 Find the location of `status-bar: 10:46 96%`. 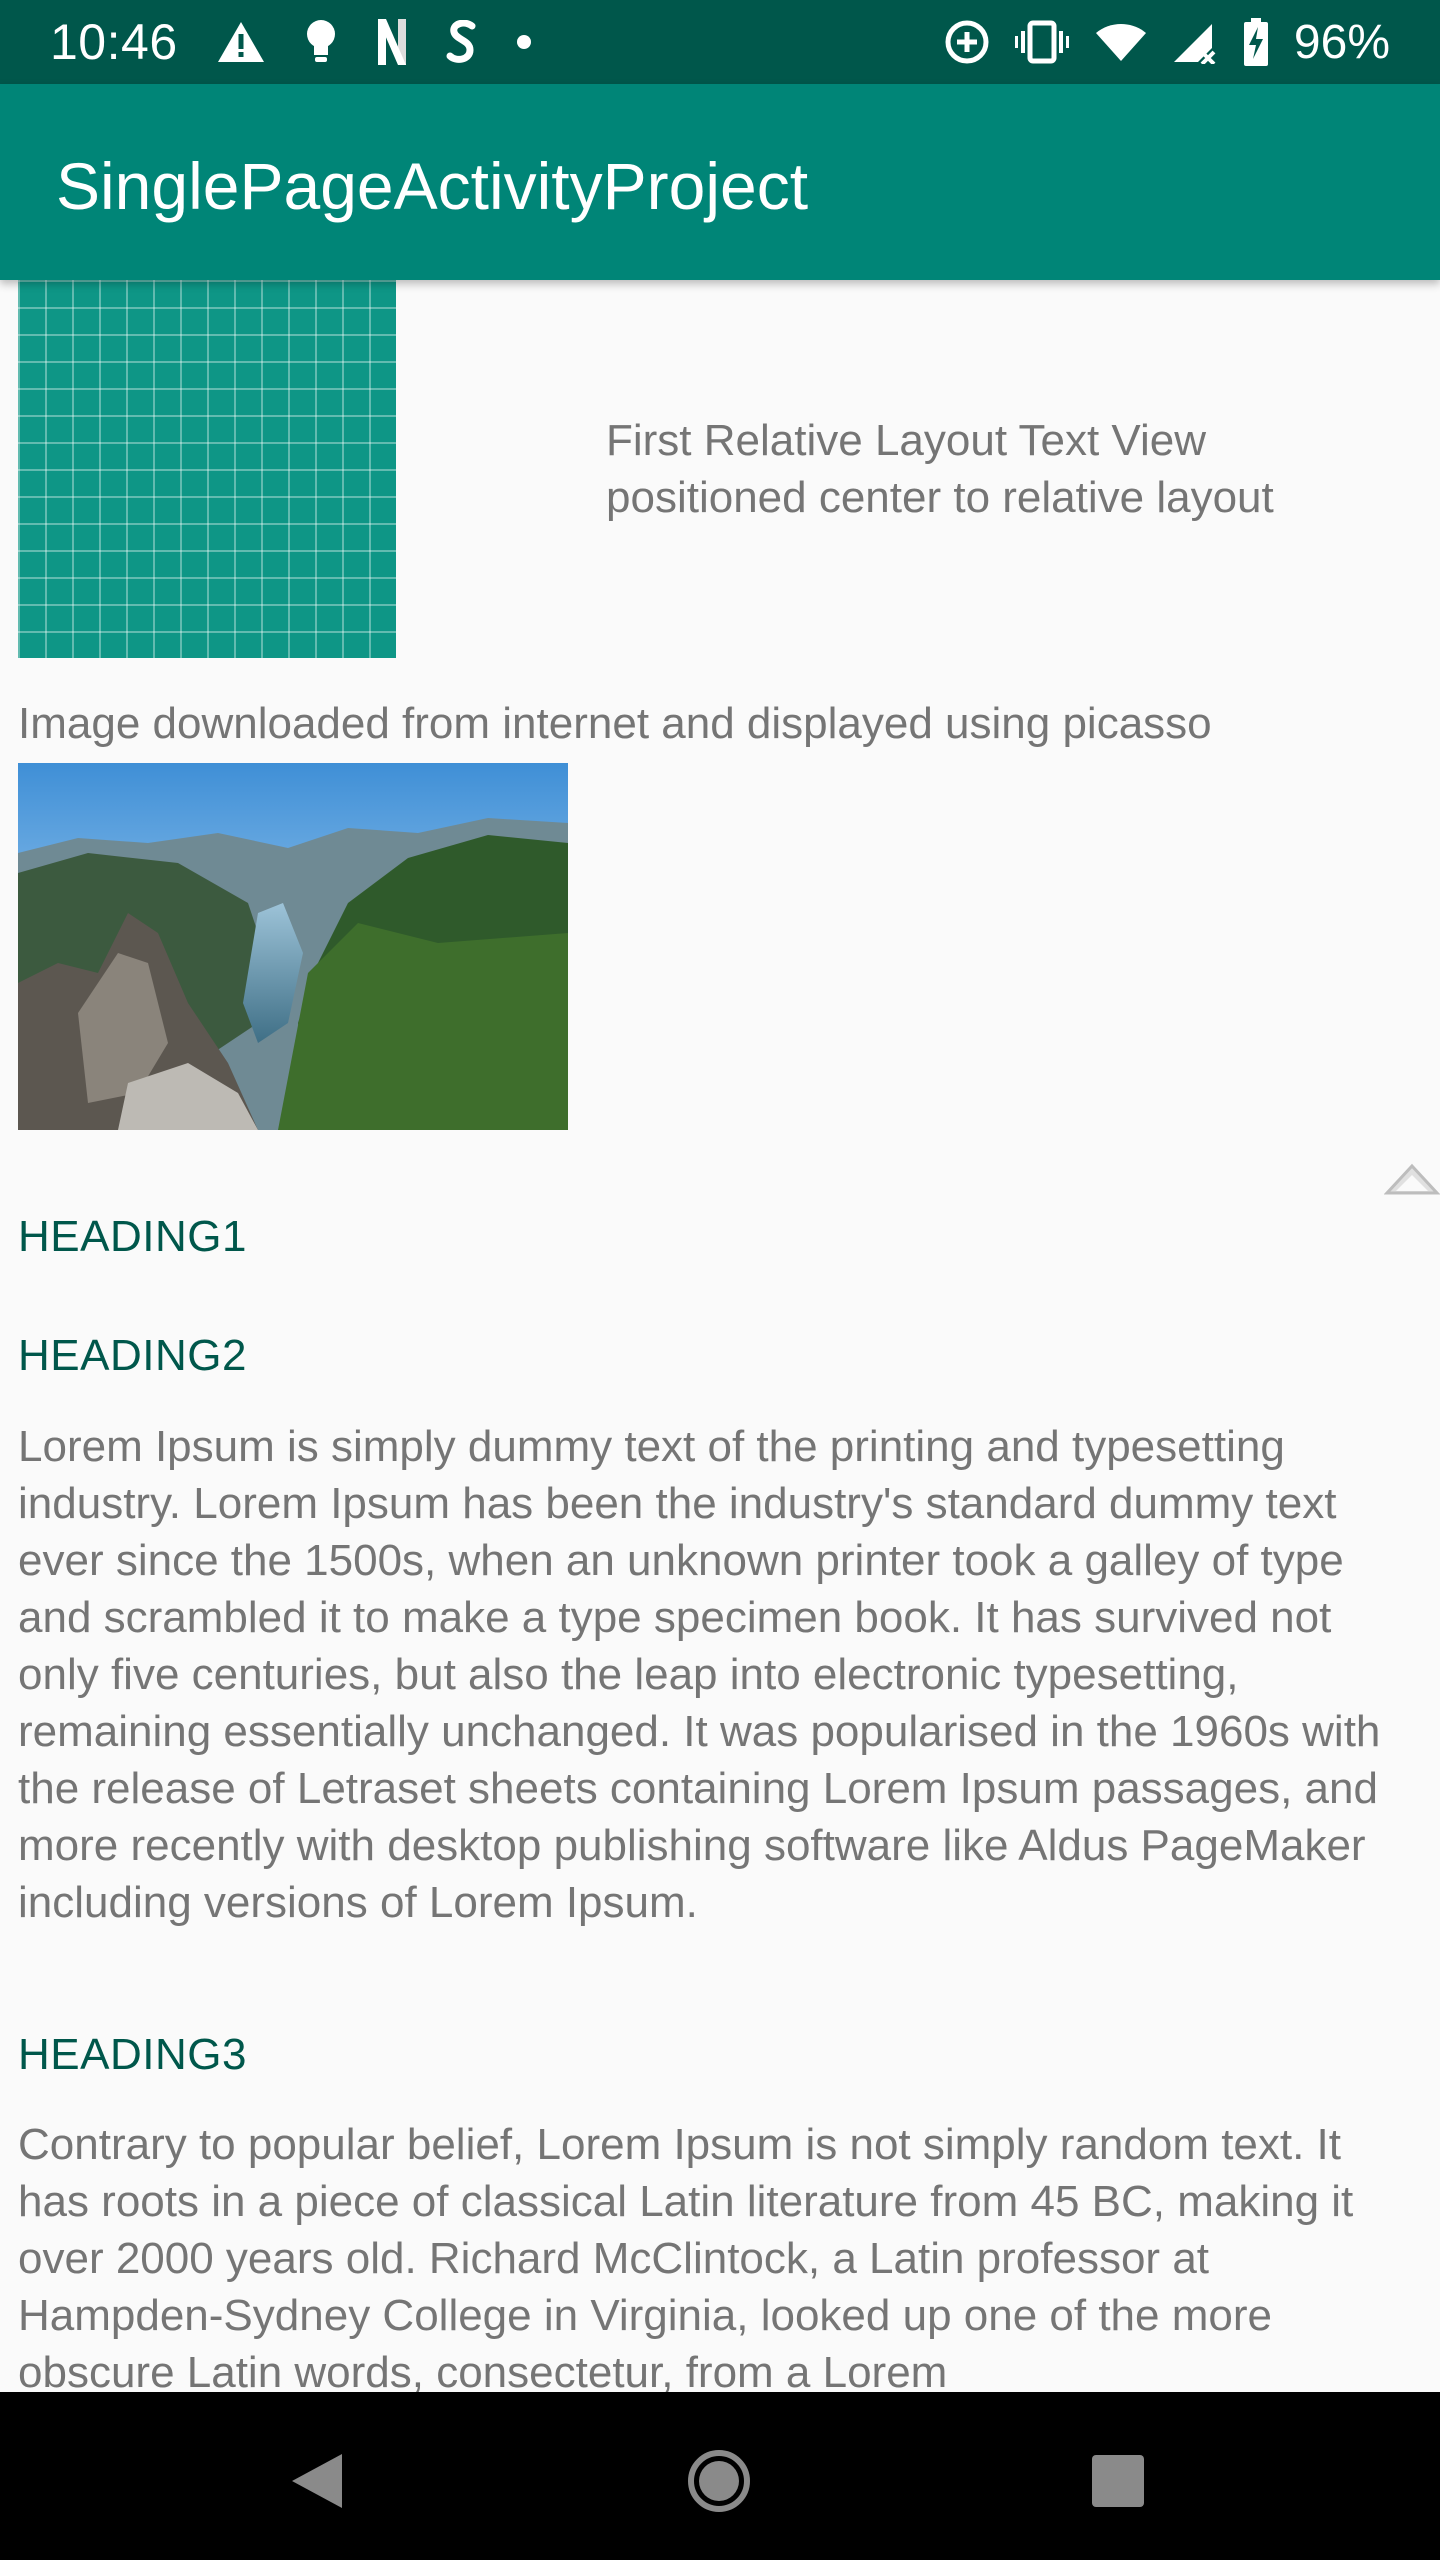

status-bar: 10:46 96% is located at coordinates (720, 42).